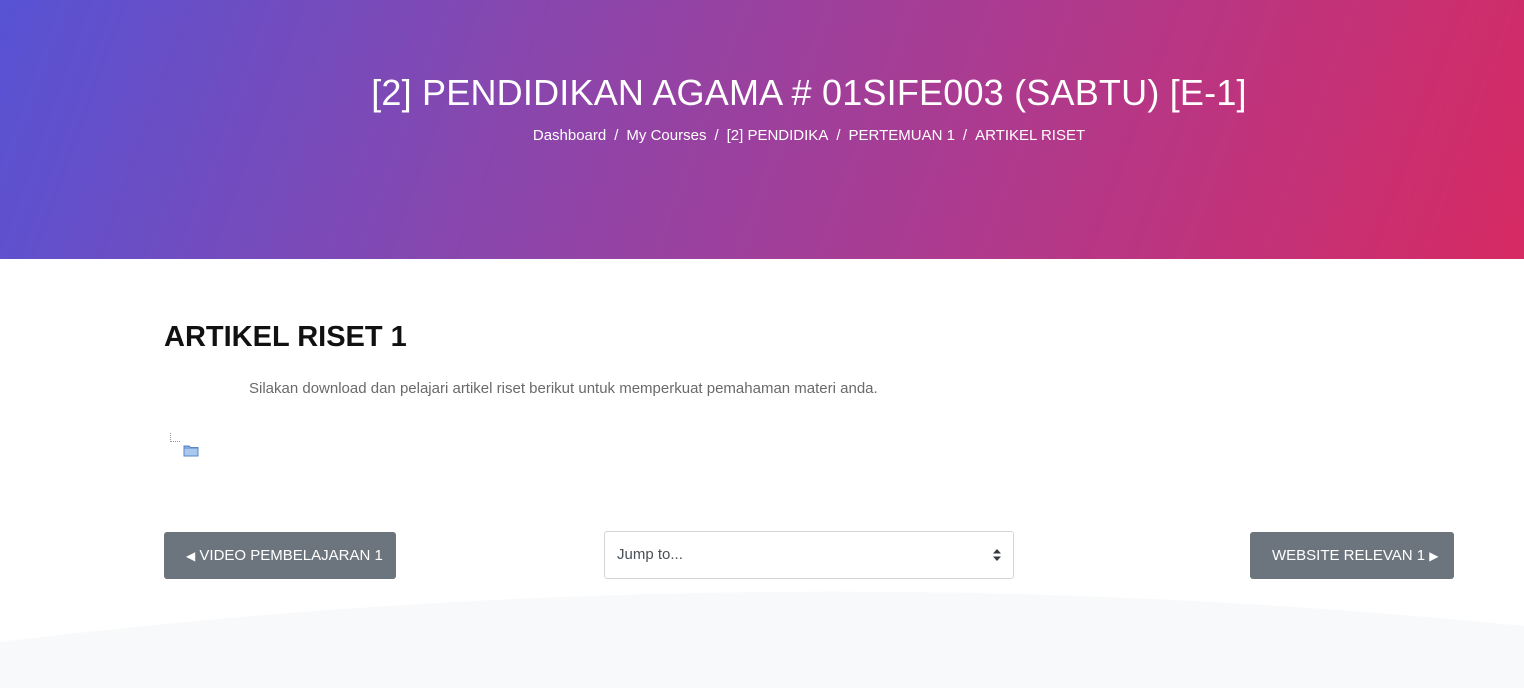 This screenshot has width=1524, height=688. What do you see at coordinates (762, 639) in the screenshot?
I see `footer-wave-decoration` at bounding box center [762, 639].